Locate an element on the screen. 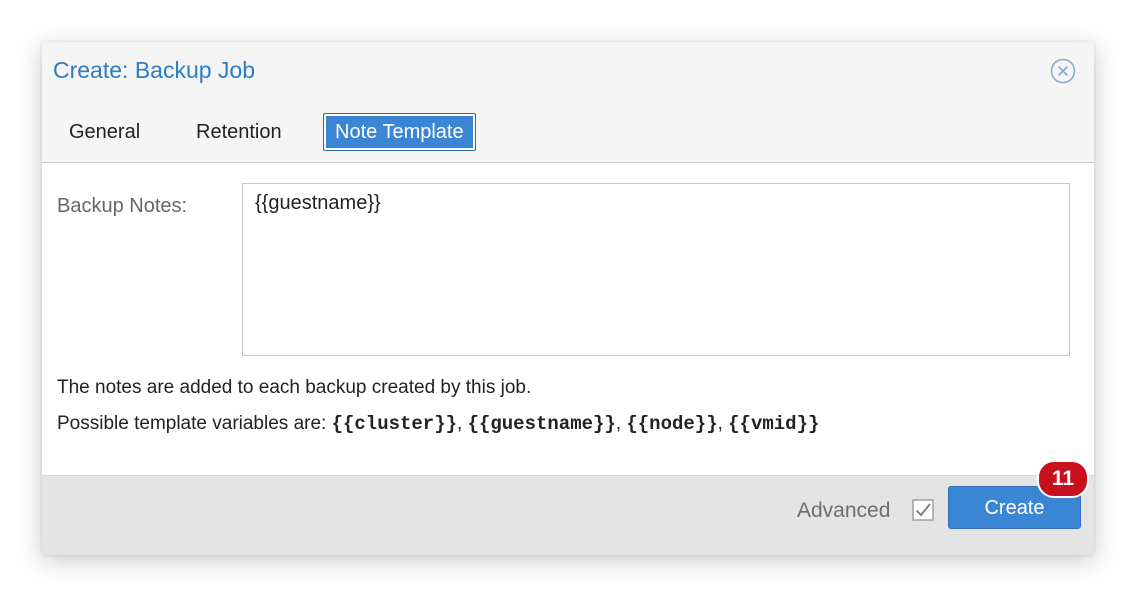  dialog-titlebar: Create: Backup Job is located at coordinates (568, 70).